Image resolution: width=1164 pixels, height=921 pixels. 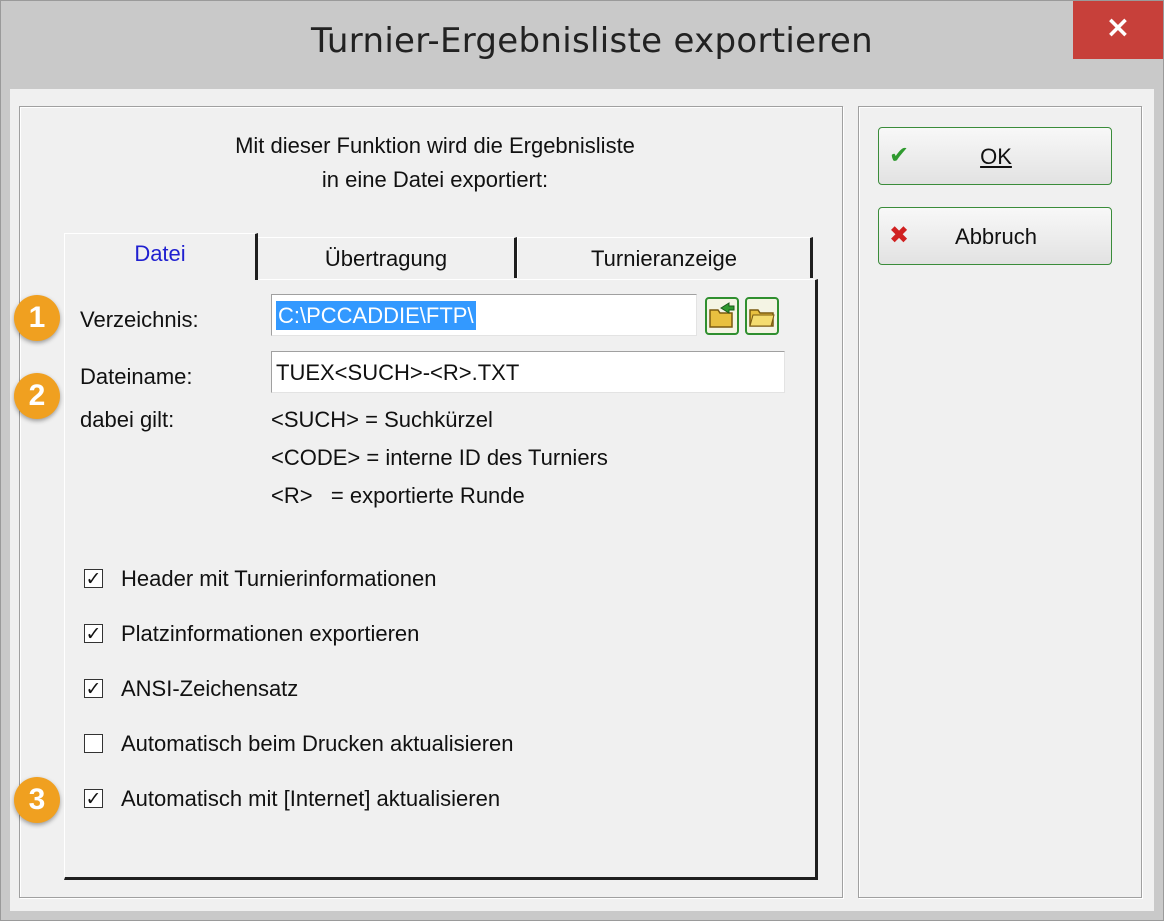 What do you see at coordinates (93, 743) in the screenshot?
I see `checkbox-drucken` at bounding box center [93, 743].